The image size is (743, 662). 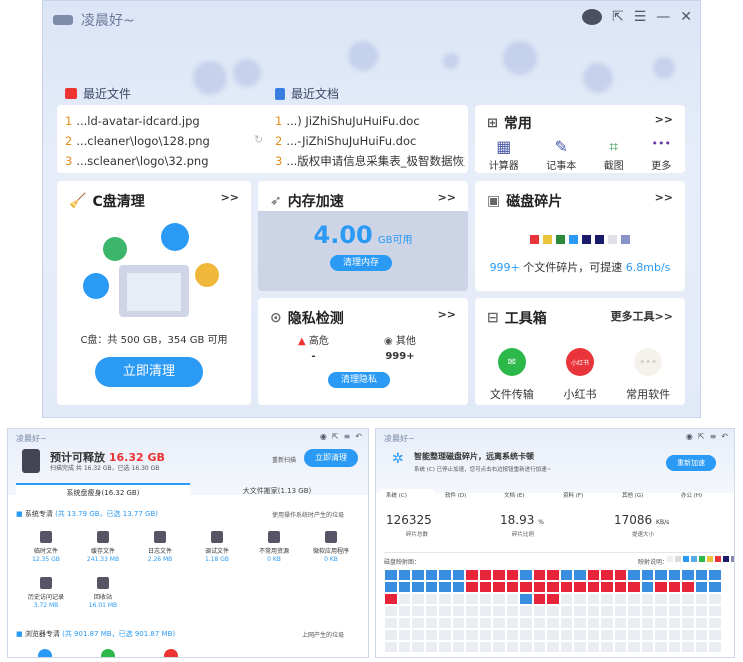 What do you see at coordinates (648, 375) in the screenshot?
I see `common-software-button: ••• 常用软件` at bounding box center [648, 375].